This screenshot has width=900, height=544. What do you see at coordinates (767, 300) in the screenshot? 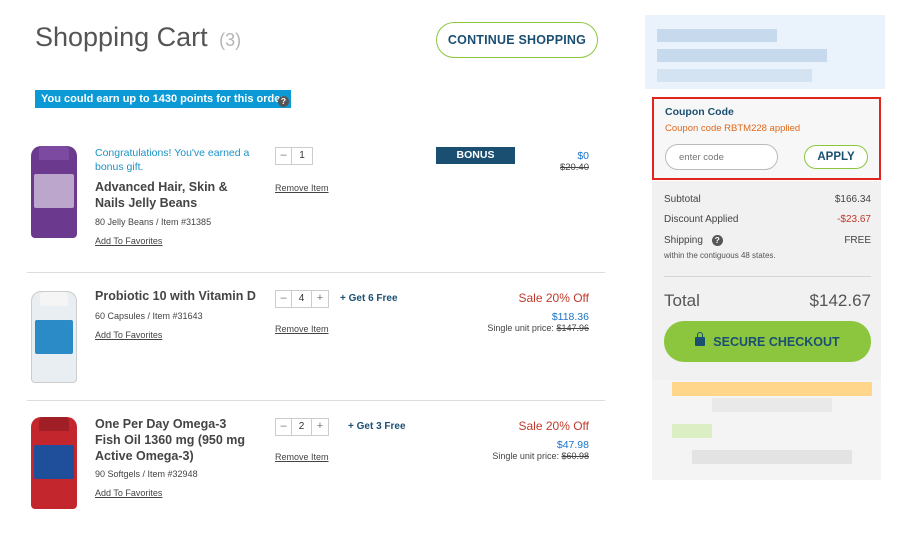
I see `total-row: Total $142.67` at bounding box center [767, 300].